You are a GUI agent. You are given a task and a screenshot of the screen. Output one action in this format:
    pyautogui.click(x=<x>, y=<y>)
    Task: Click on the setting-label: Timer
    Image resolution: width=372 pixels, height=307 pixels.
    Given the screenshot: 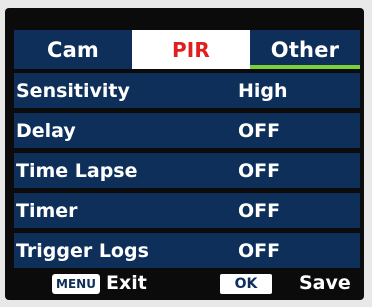 What is the action you would take?
    pyautogui.click(x=47, y=210)
    